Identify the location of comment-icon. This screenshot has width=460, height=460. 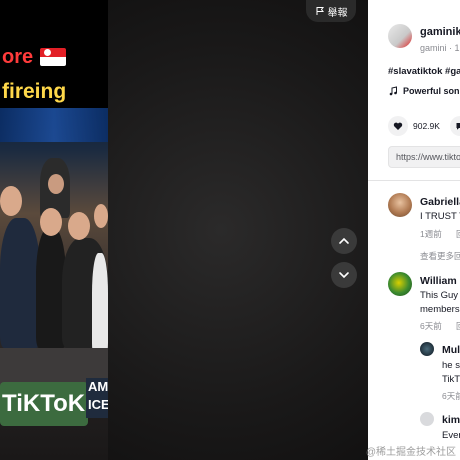
(455, 126).